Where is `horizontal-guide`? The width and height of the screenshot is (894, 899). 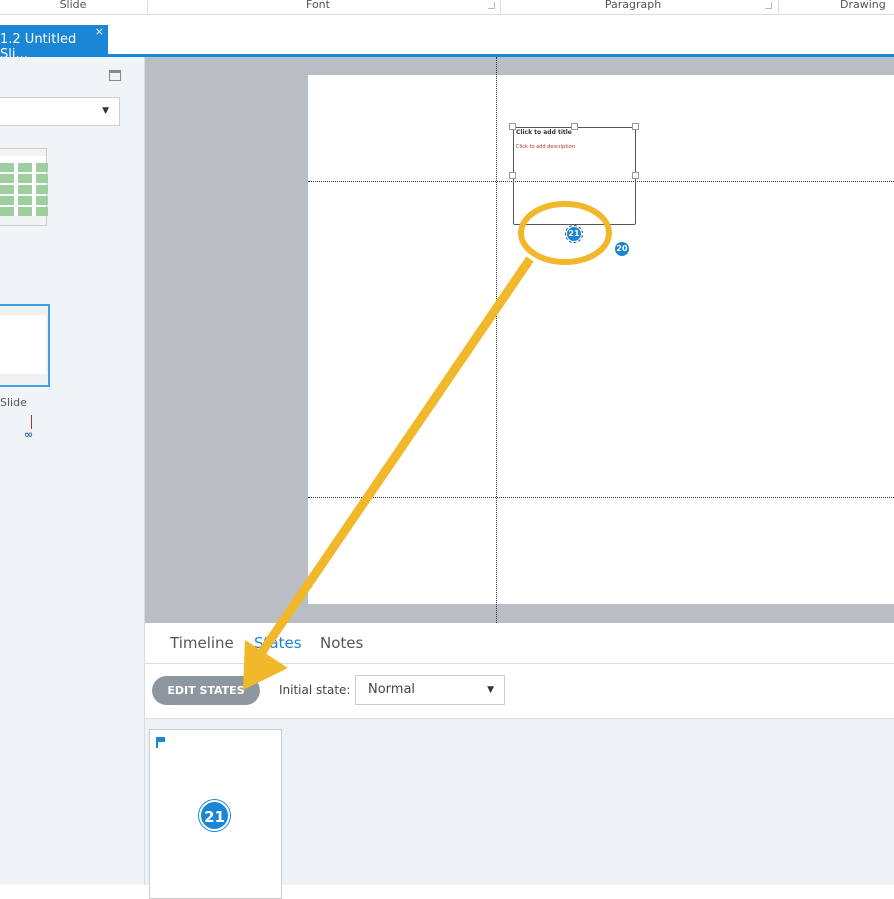 horizontal-guide is located at coordinates (601, 497).